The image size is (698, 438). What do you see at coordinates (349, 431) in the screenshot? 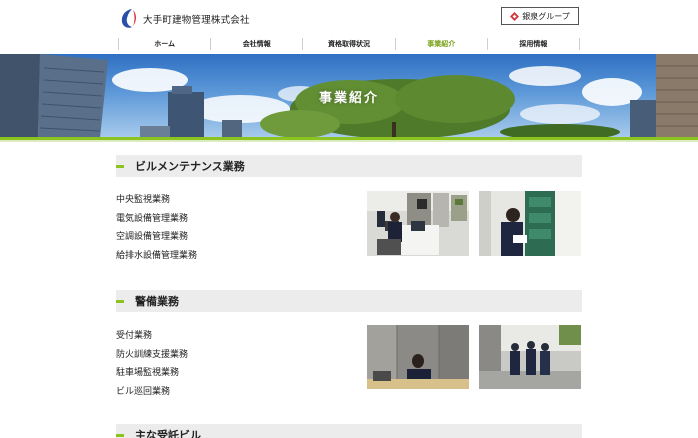
I see `section-heading-managed-buildings: 主な受託ビル` at bounding box center [349, 431].